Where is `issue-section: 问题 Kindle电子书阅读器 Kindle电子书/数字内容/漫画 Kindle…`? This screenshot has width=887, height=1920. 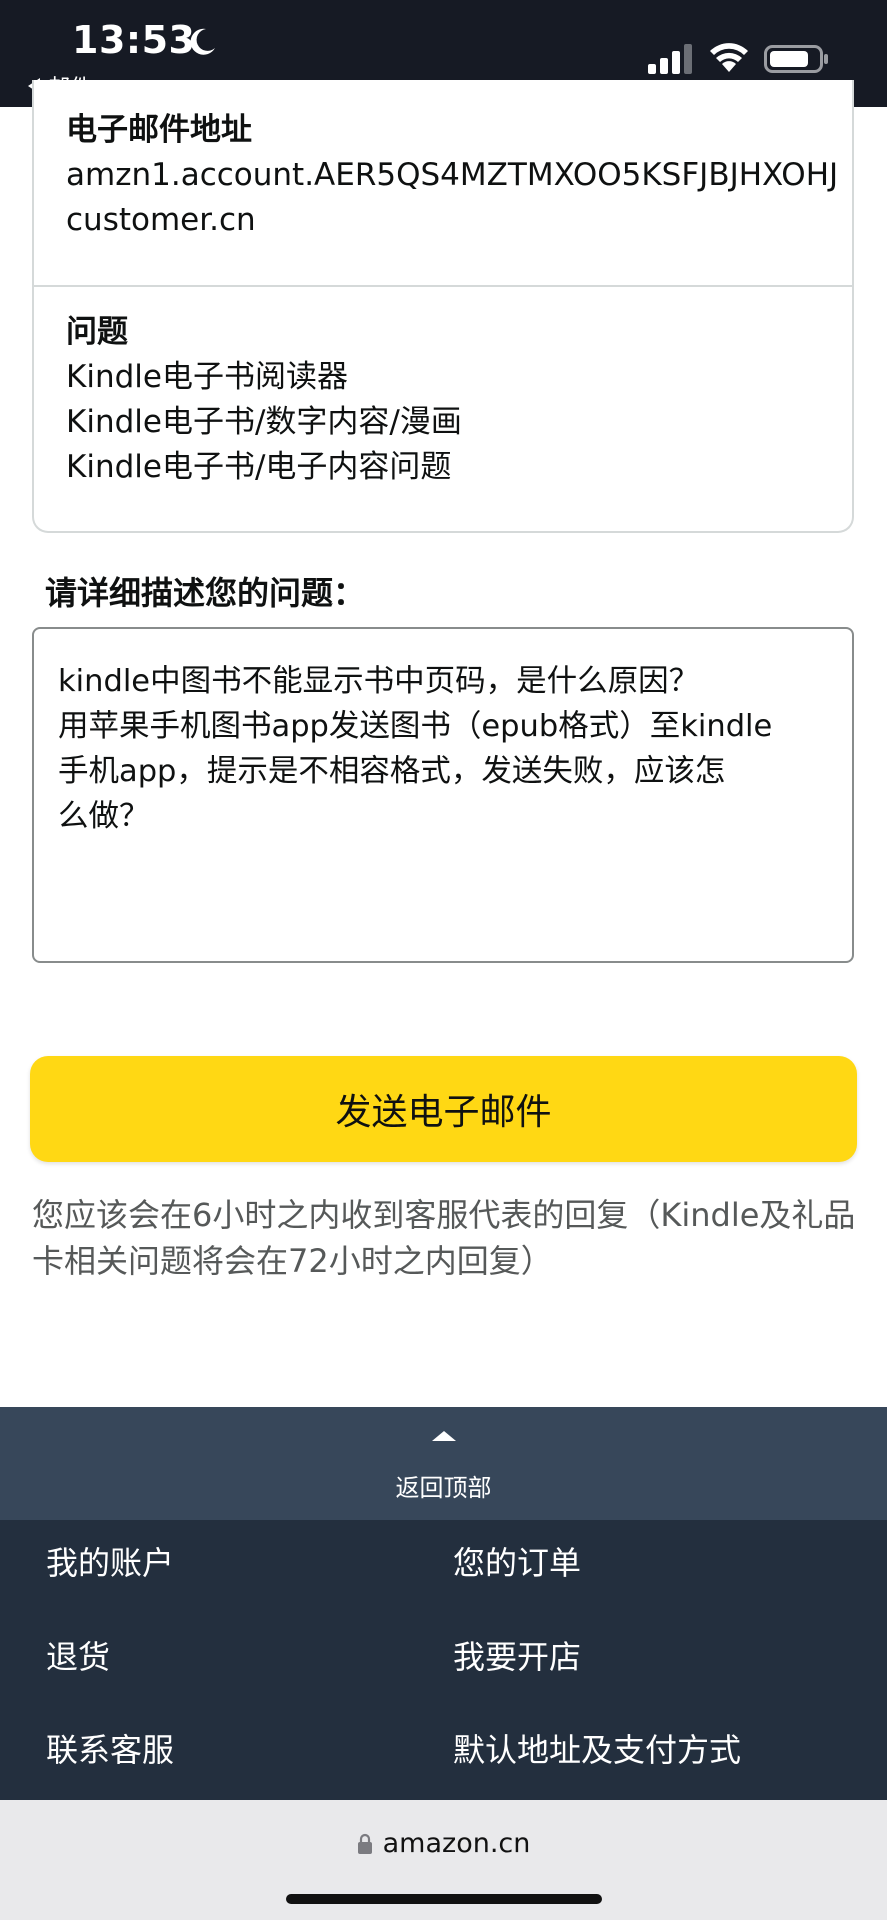
issue-section: 问题 Kindle电子书阅读器 Kindle电子书/数字内容/漫画 Kindle… is located at coordinates (443, 399).